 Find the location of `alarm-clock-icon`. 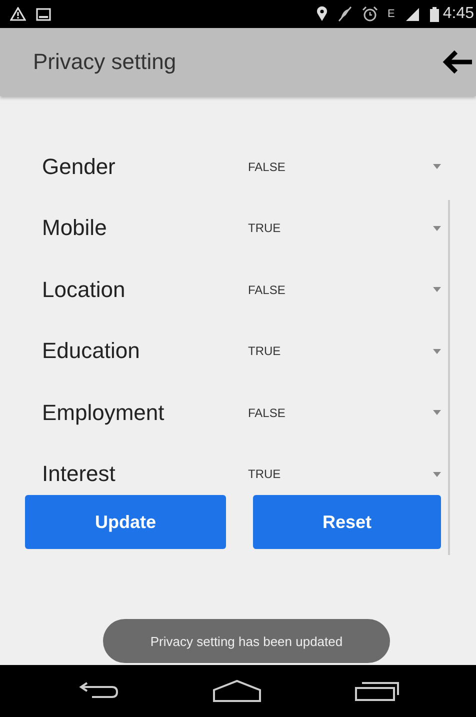

alarm-clock-icon is located at coordinates (370, 14).